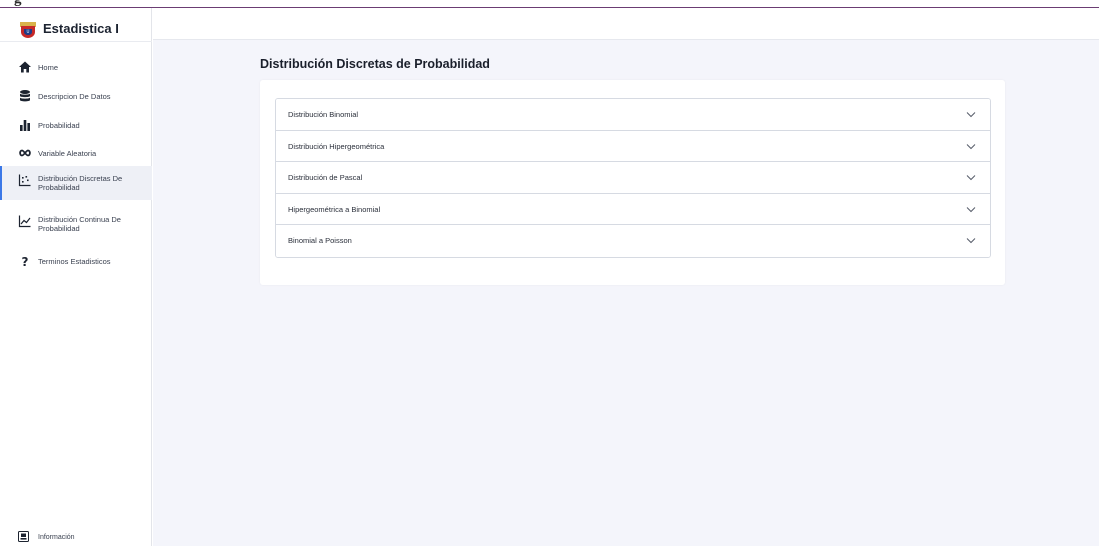 This screenshot has height=546, width=1099. Describe the element at coordinates (549, 4) in the screenshot. I see `window-top-strip: g` at that location.